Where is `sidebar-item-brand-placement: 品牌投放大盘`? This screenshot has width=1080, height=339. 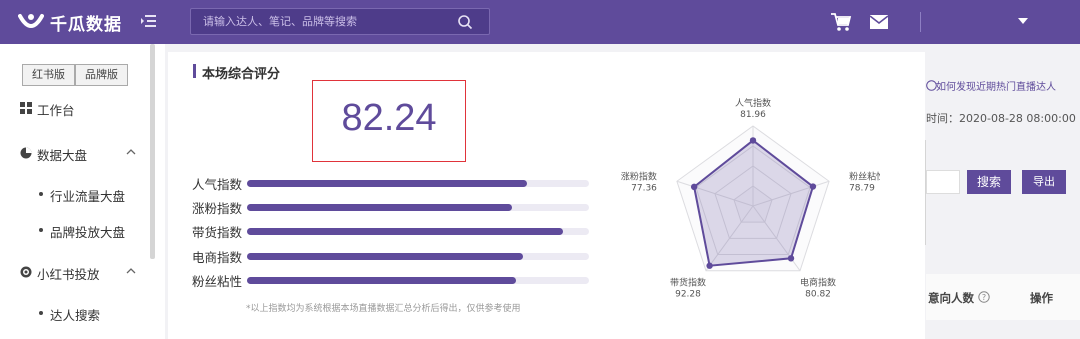
sidebar-item-brand-placement: 品牌投放大盘 is located at coordinates (75, 230).